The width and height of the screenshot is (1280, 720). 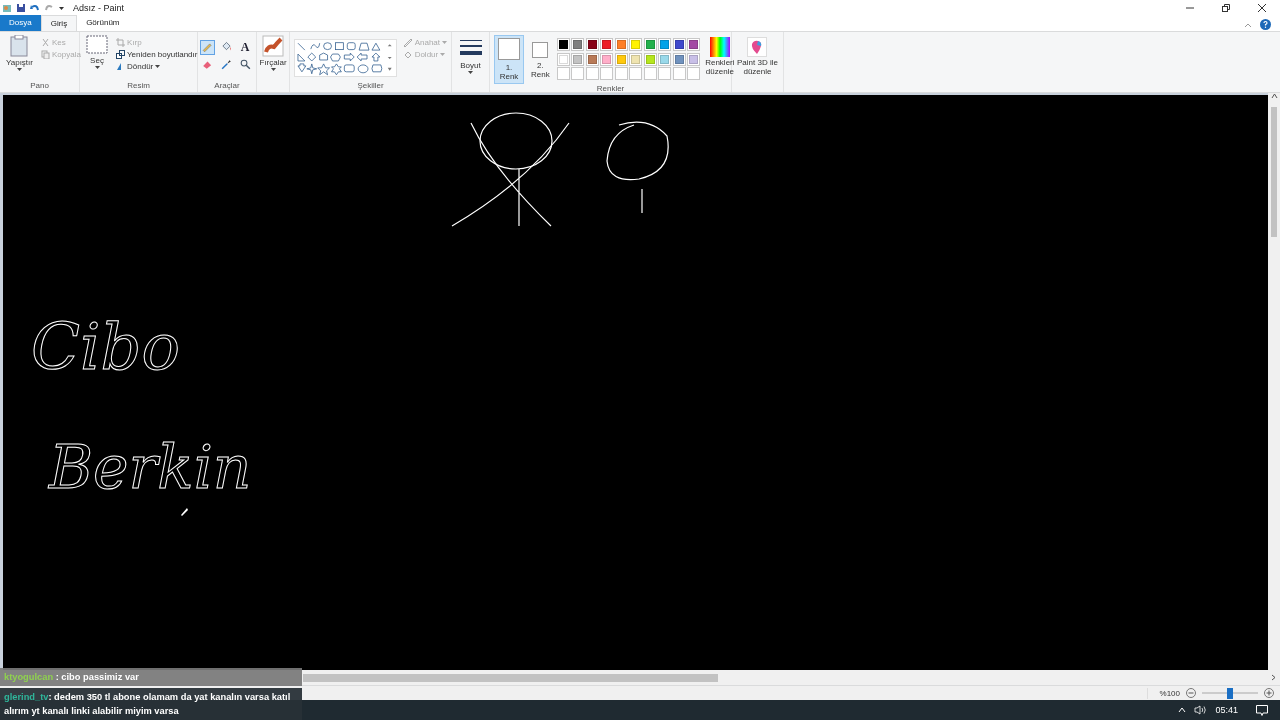 I want to click on text-tool: A, so click(x=245, y=47).